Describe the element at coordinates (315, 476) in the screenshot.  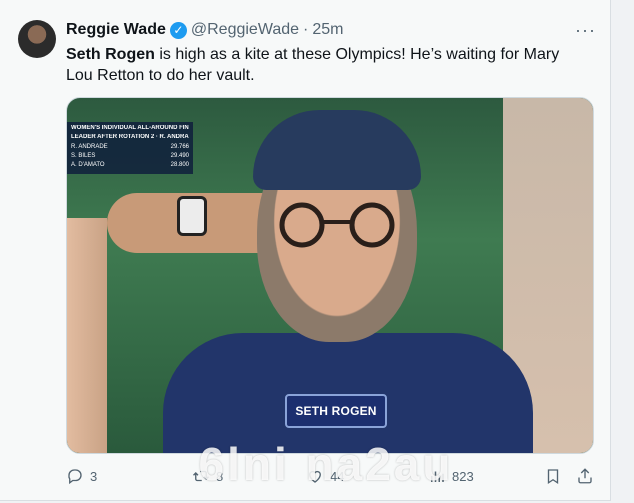
I see `heart-icon` at that location.